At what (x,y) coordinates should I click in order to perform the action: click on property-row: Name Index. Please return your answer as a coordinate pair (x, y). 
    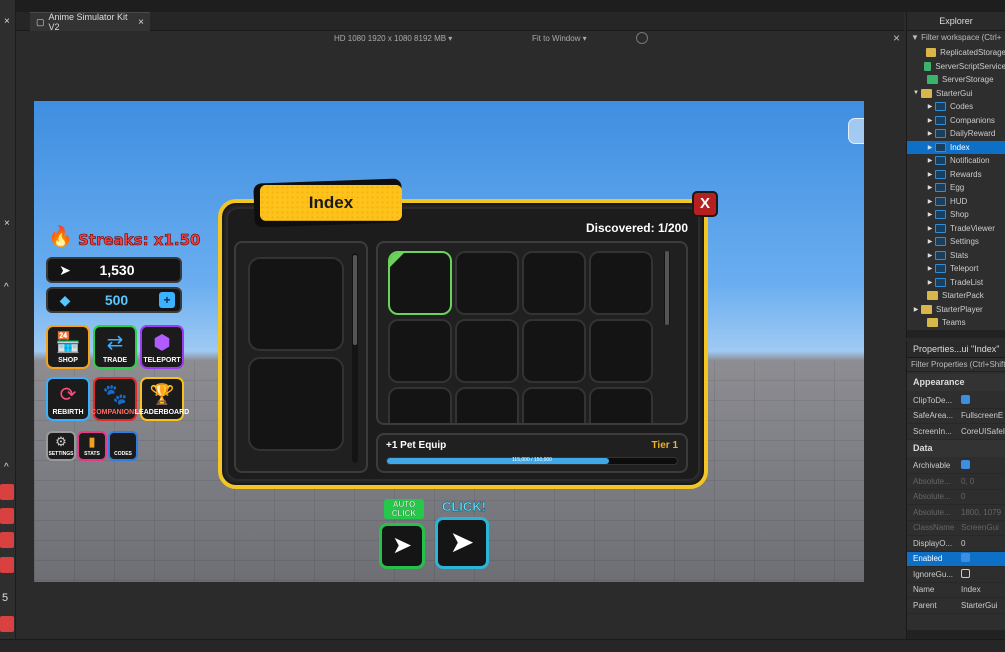
    Looking at the image, I should click on (956, 590).